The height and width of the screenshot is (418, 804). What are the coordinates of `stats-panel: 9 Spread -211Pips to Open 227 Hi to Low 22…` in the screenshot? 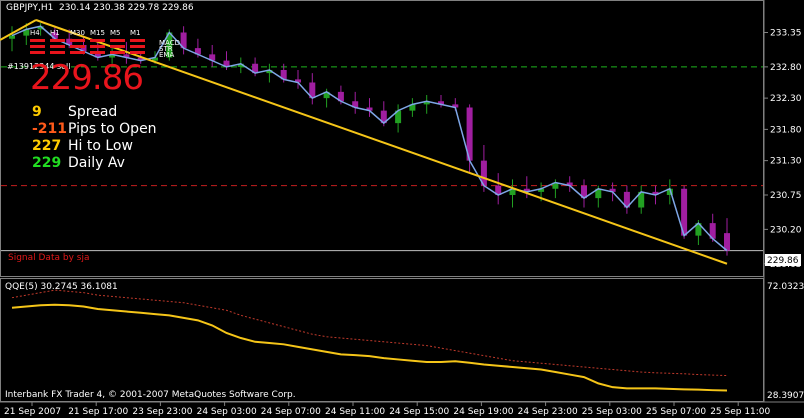 It's located at (94, 137).